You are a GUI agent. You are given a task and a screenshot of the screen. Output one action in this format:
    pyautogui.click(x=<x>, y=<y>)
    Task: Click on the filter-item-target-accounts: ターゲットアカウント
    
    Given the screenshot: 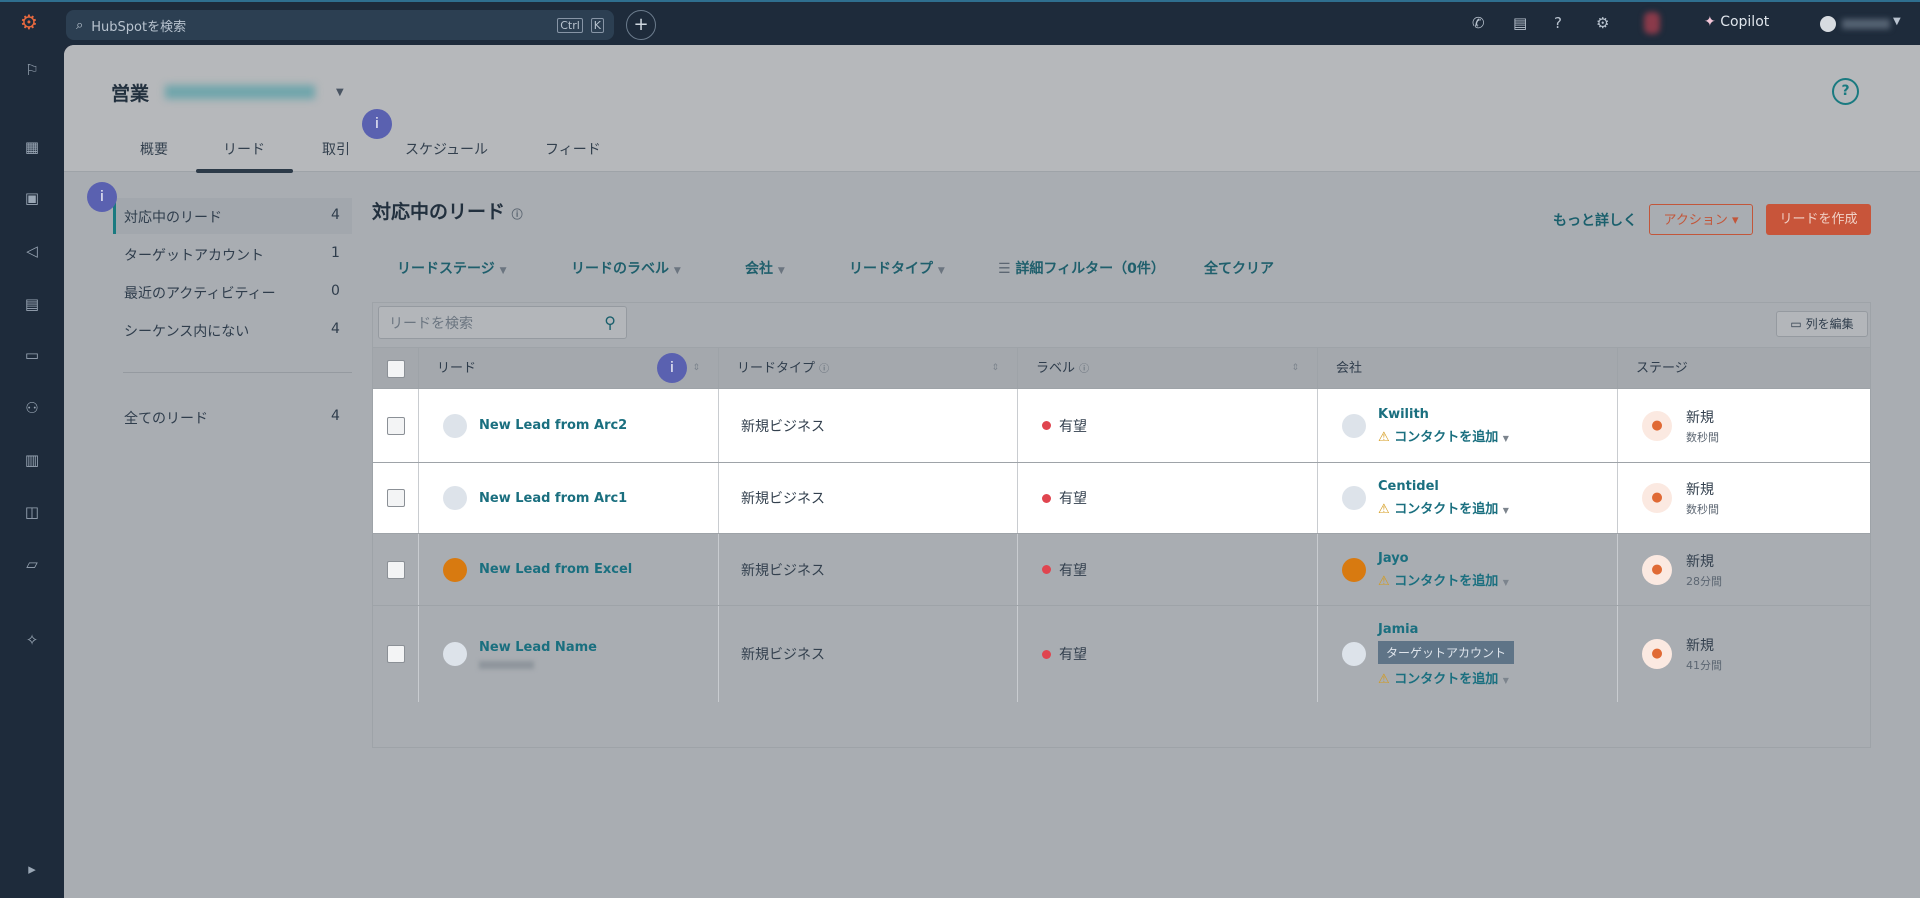 What is the action you would take?
    pyautogui.click(x=194, y=255)
    